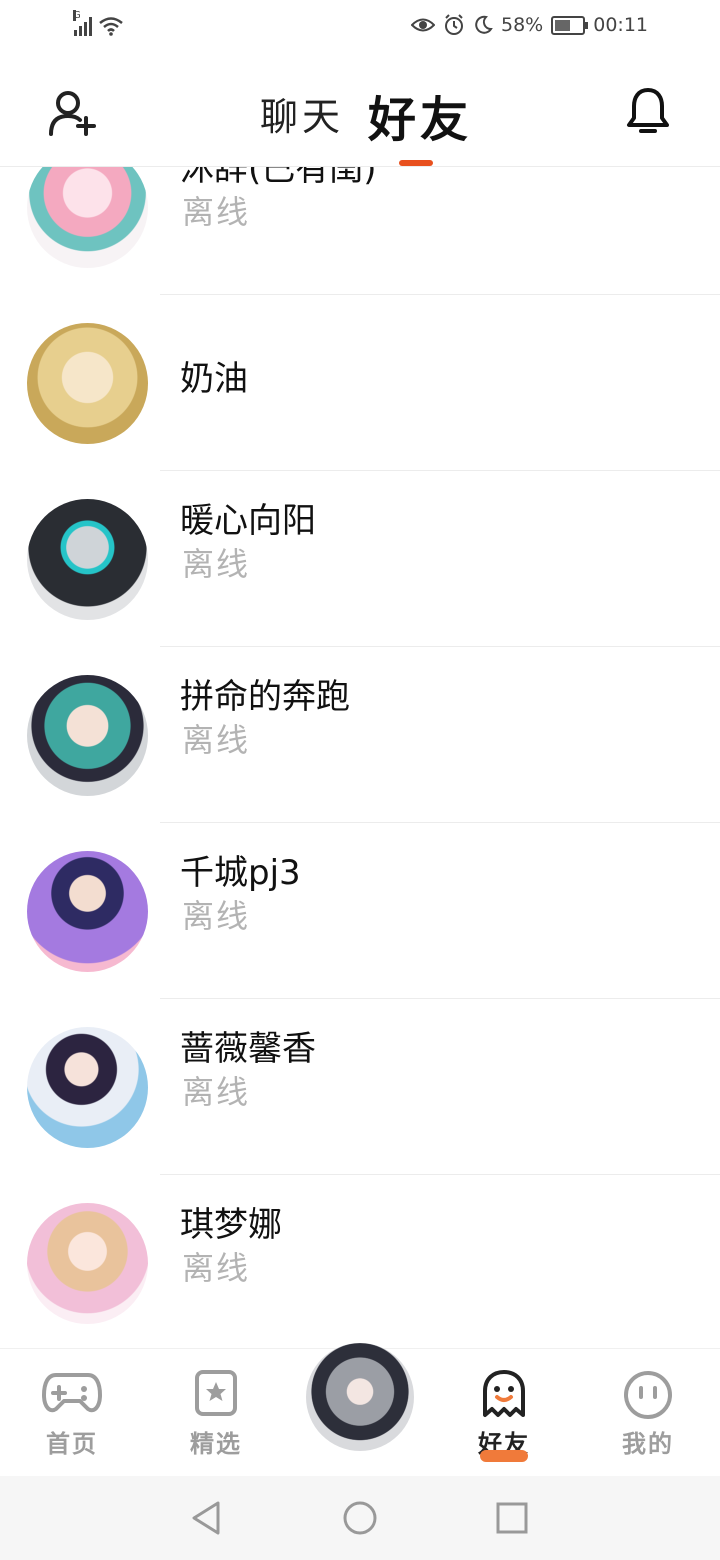  I want to click on back-icon, so click(206, 1518).